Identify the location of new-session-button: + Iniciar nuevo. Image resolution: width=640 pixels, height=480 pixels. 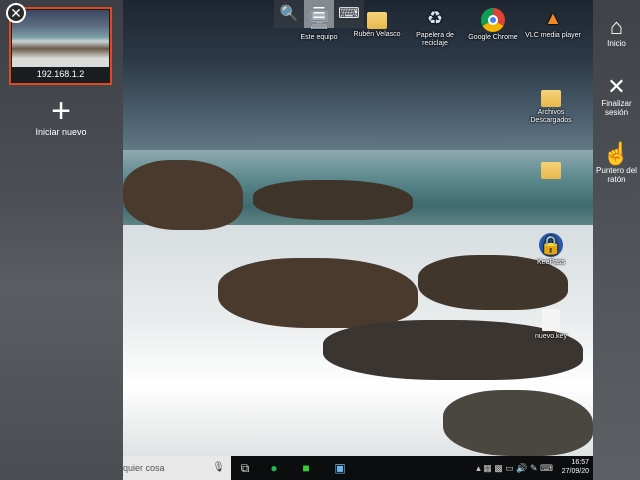
(61, 115).